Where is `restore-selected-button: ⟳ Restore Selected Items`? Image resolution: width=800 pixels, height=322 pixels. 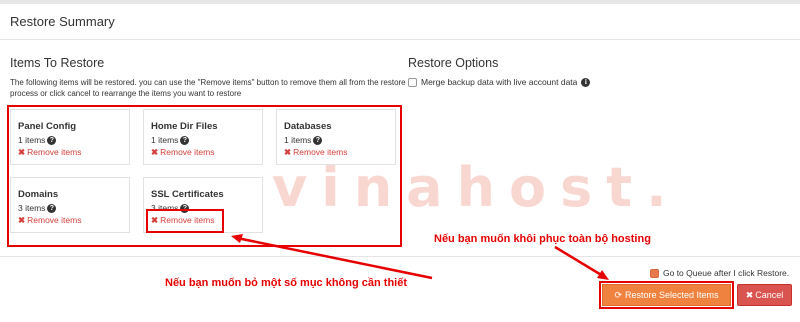 restore-selected-button: ⟳ Restore Selected Items is located at coordinates (666, 295).